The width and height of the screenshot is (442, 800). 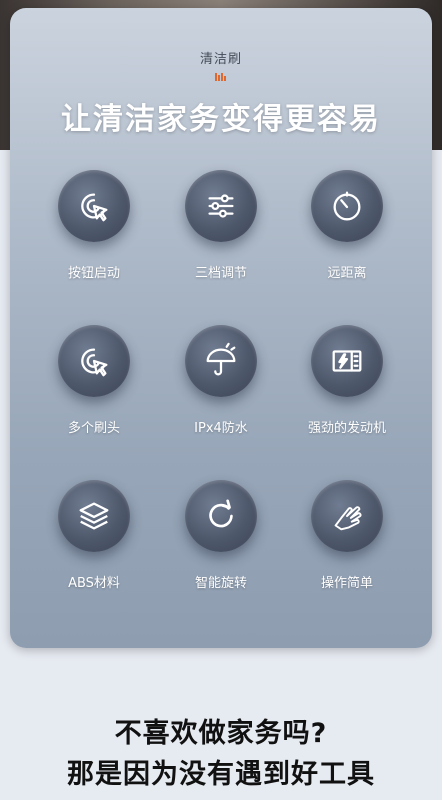 What do you see at coordinates (346, 428) in the screenshot?
I see `feature-label: 强劲的发动机` at bounding box center [346, 428].